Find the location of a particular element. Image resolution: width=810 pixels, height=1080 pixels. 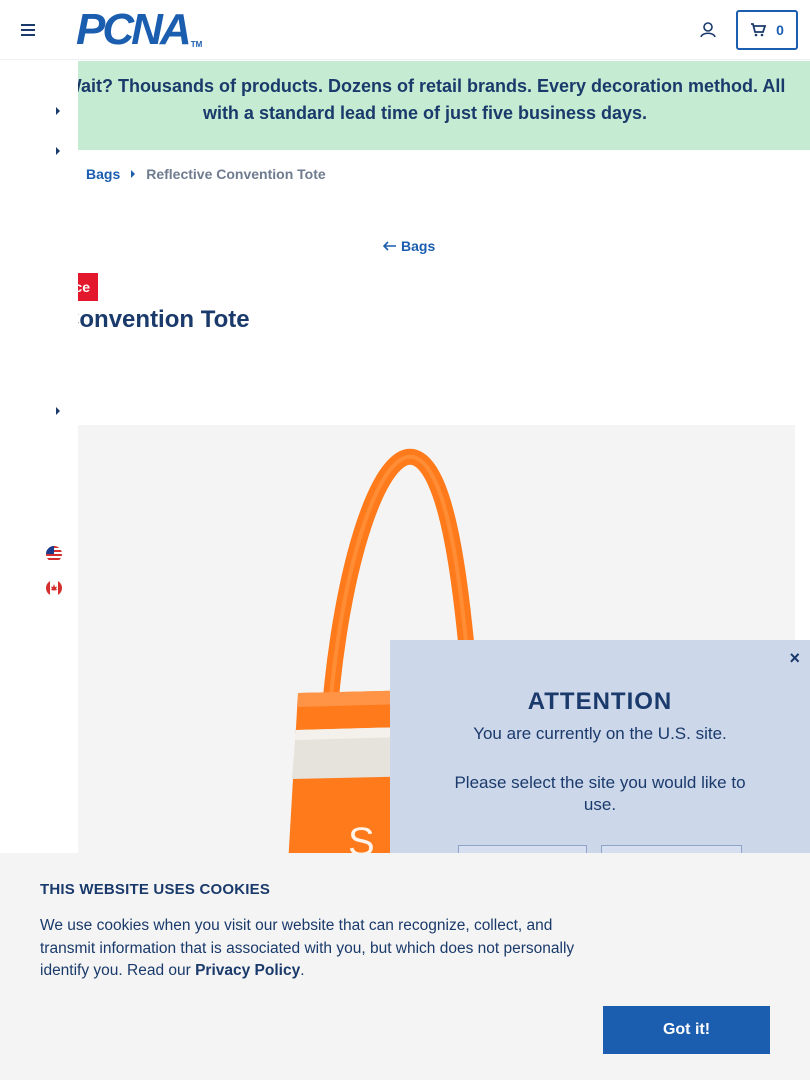

cookie-period: . is located at coordinates (302, 970).